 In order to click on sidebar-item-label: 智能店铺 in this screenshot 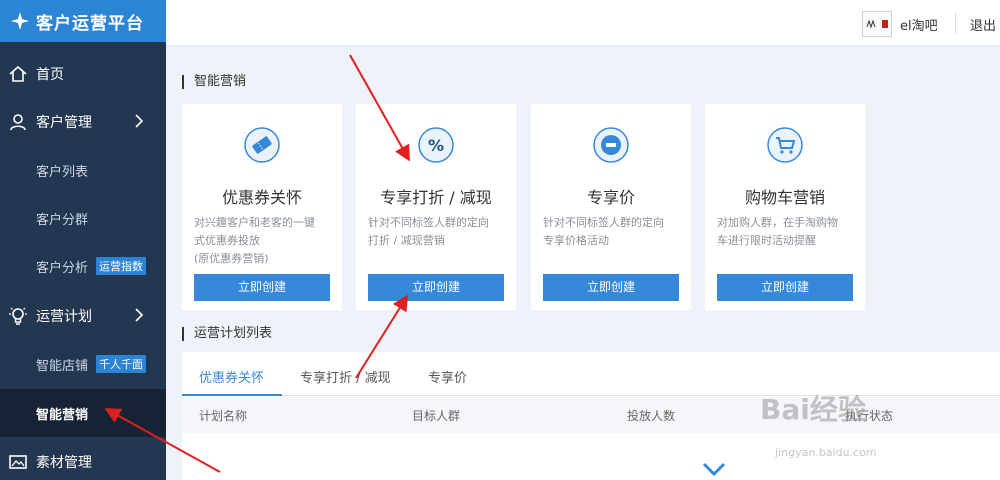, I will do `click(62, 366)`.